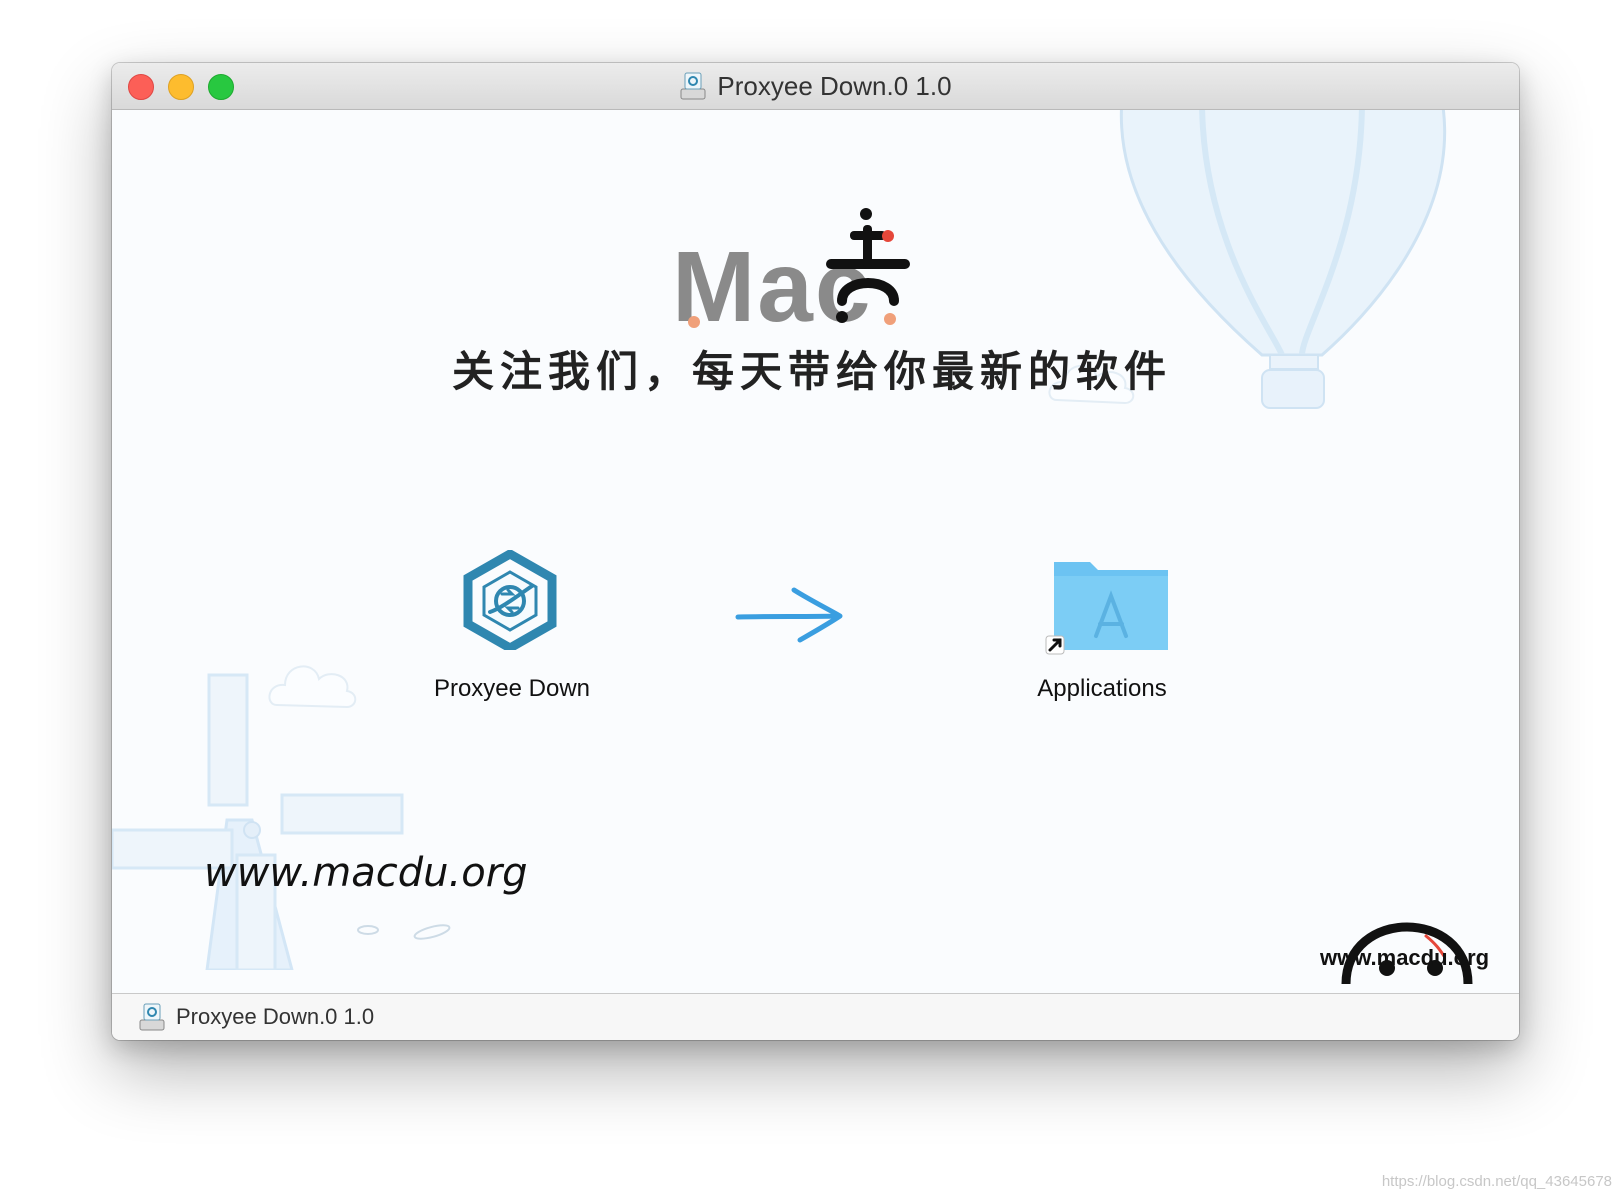 This screenshot has width=1624, height=1196. Describe the element at coordinates (1109, 606) in the screenshot. I see `applications-folder-icon` at that location.